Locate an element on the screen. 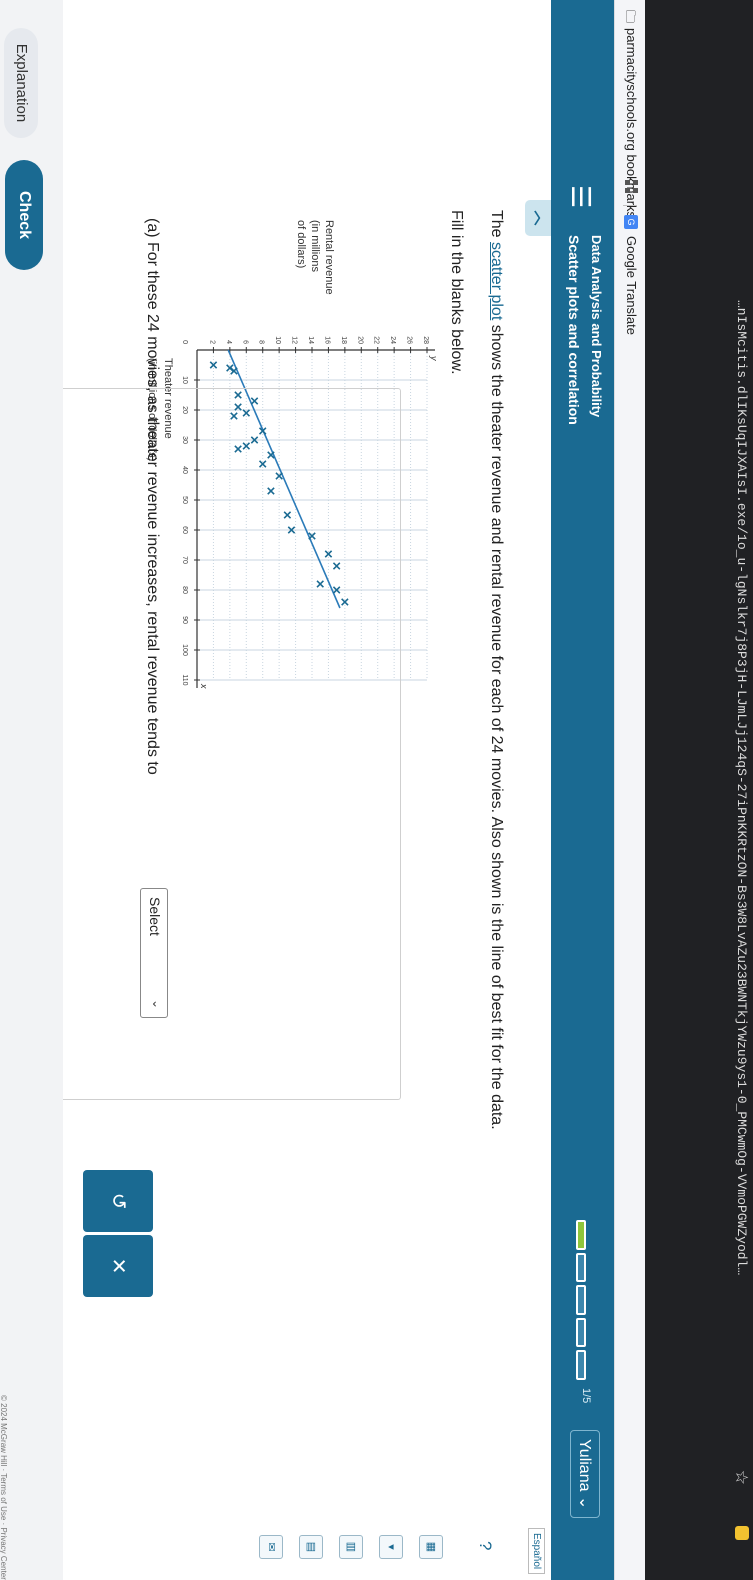  user-name: Yuliana is located at coordinates (584, 1465).